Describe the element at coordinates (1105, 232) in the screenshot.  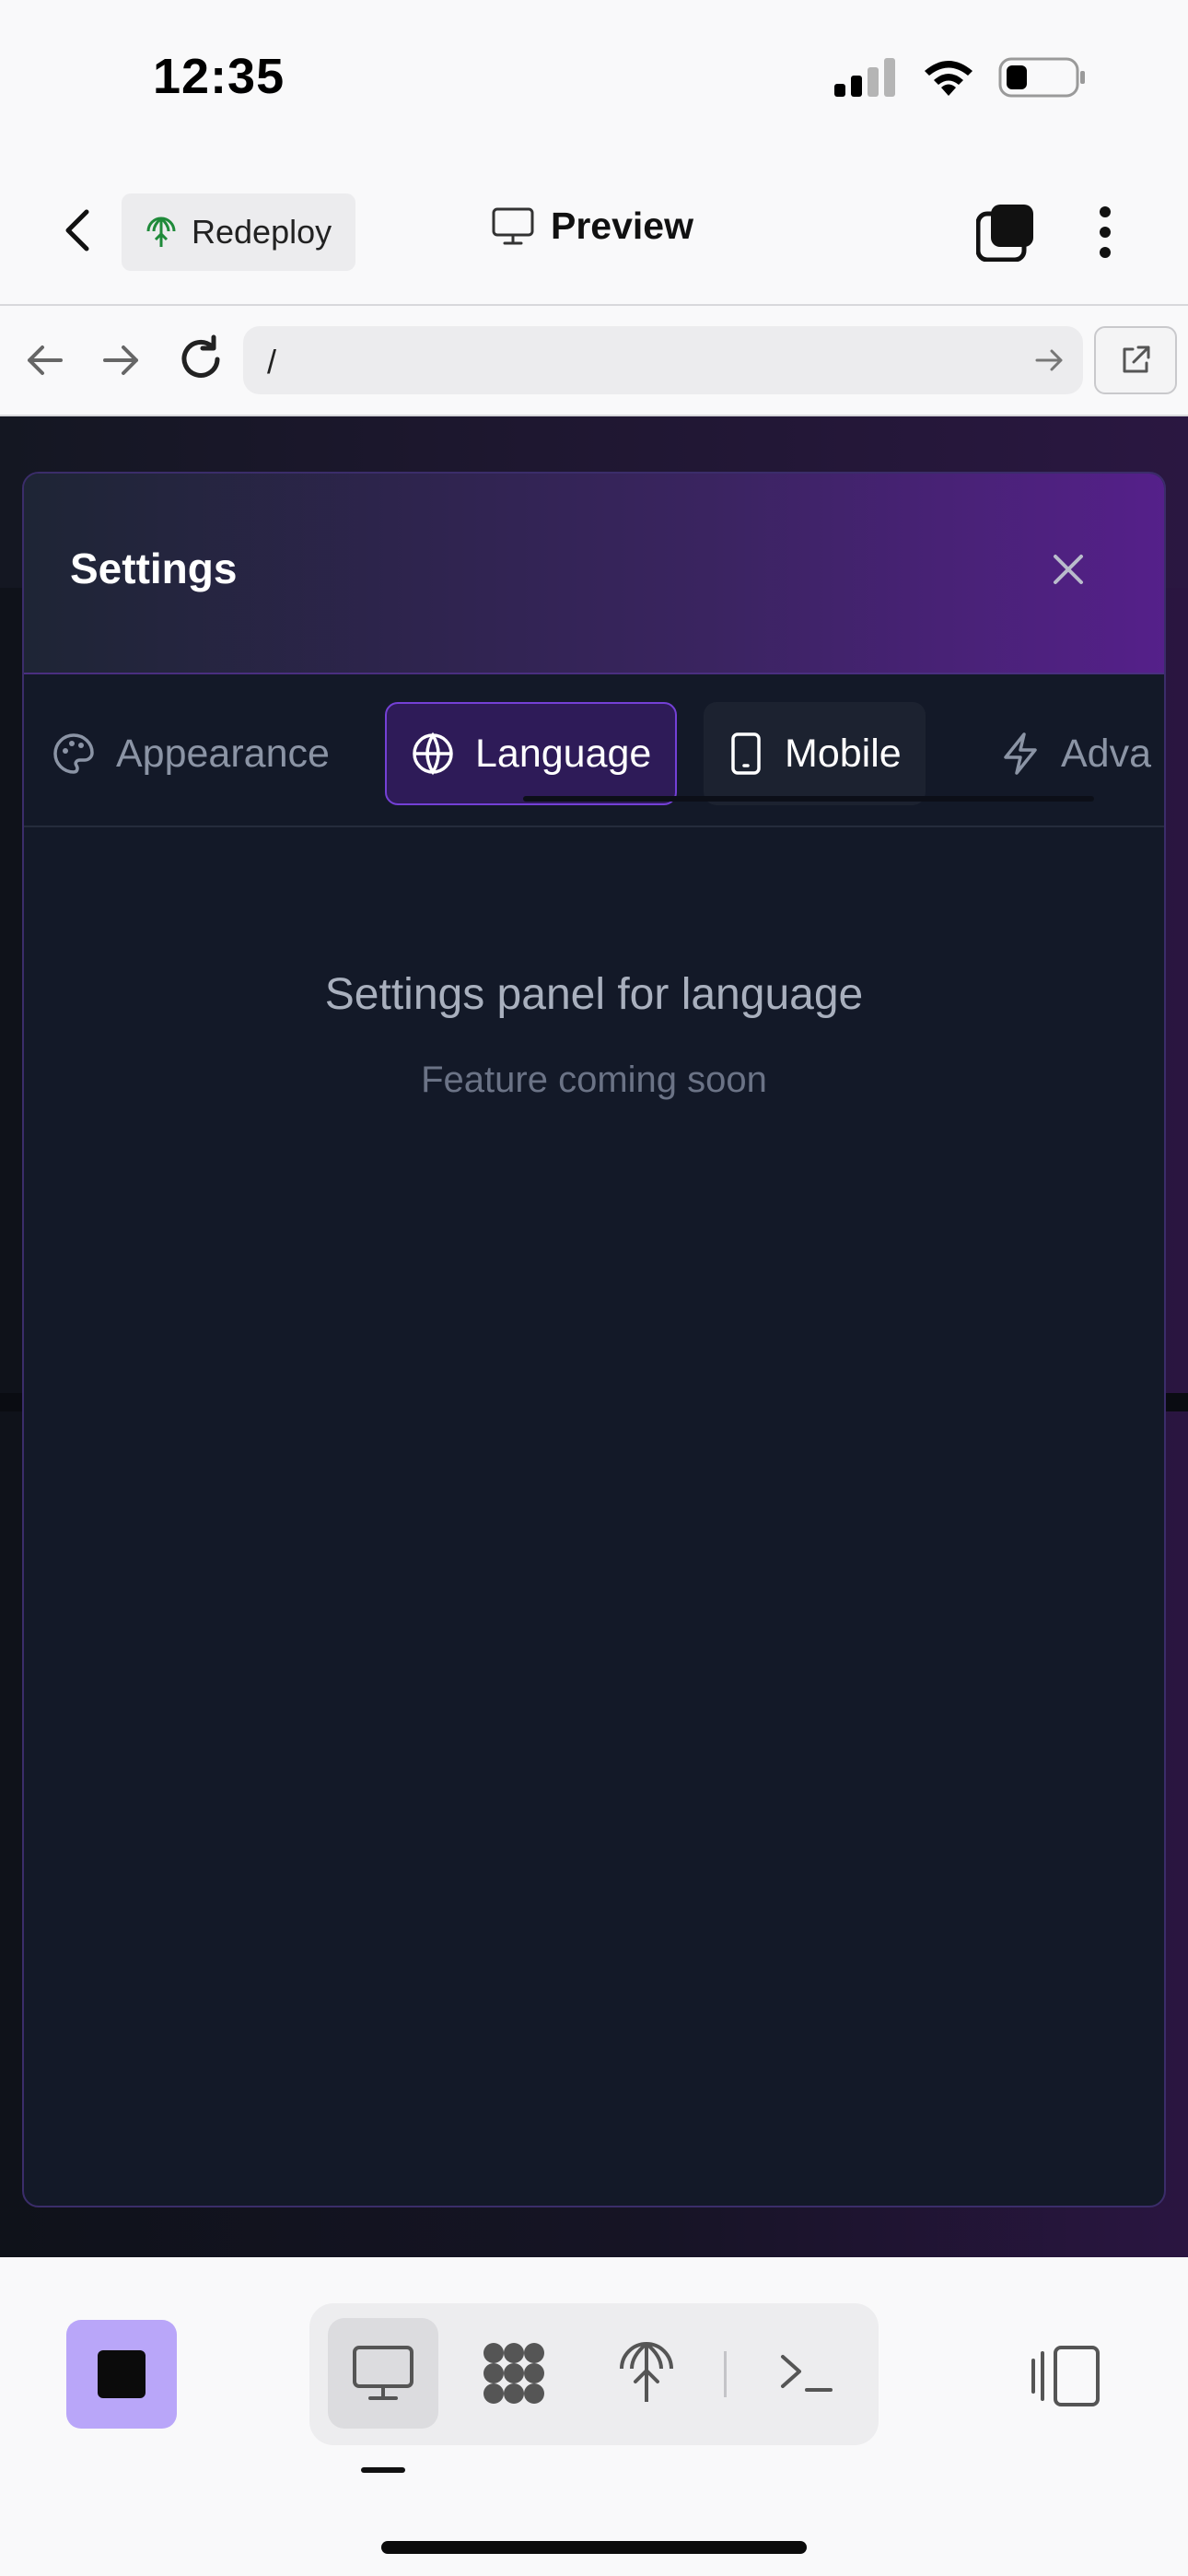
I see `more-vertical-icon` at that location.